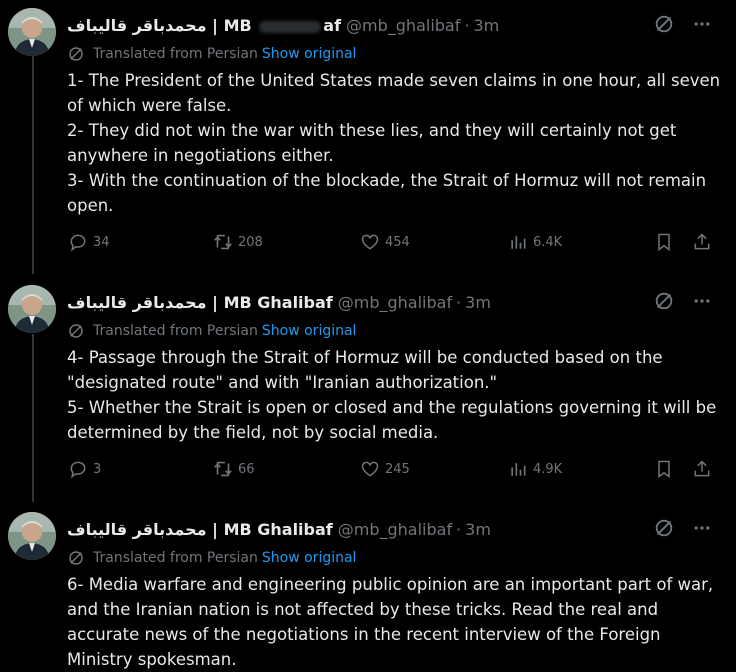 This screenshot has height=672, width=736. Describe the element at coordinates (397, 242) in the screenshot. I see `like-count: 454` at that location.